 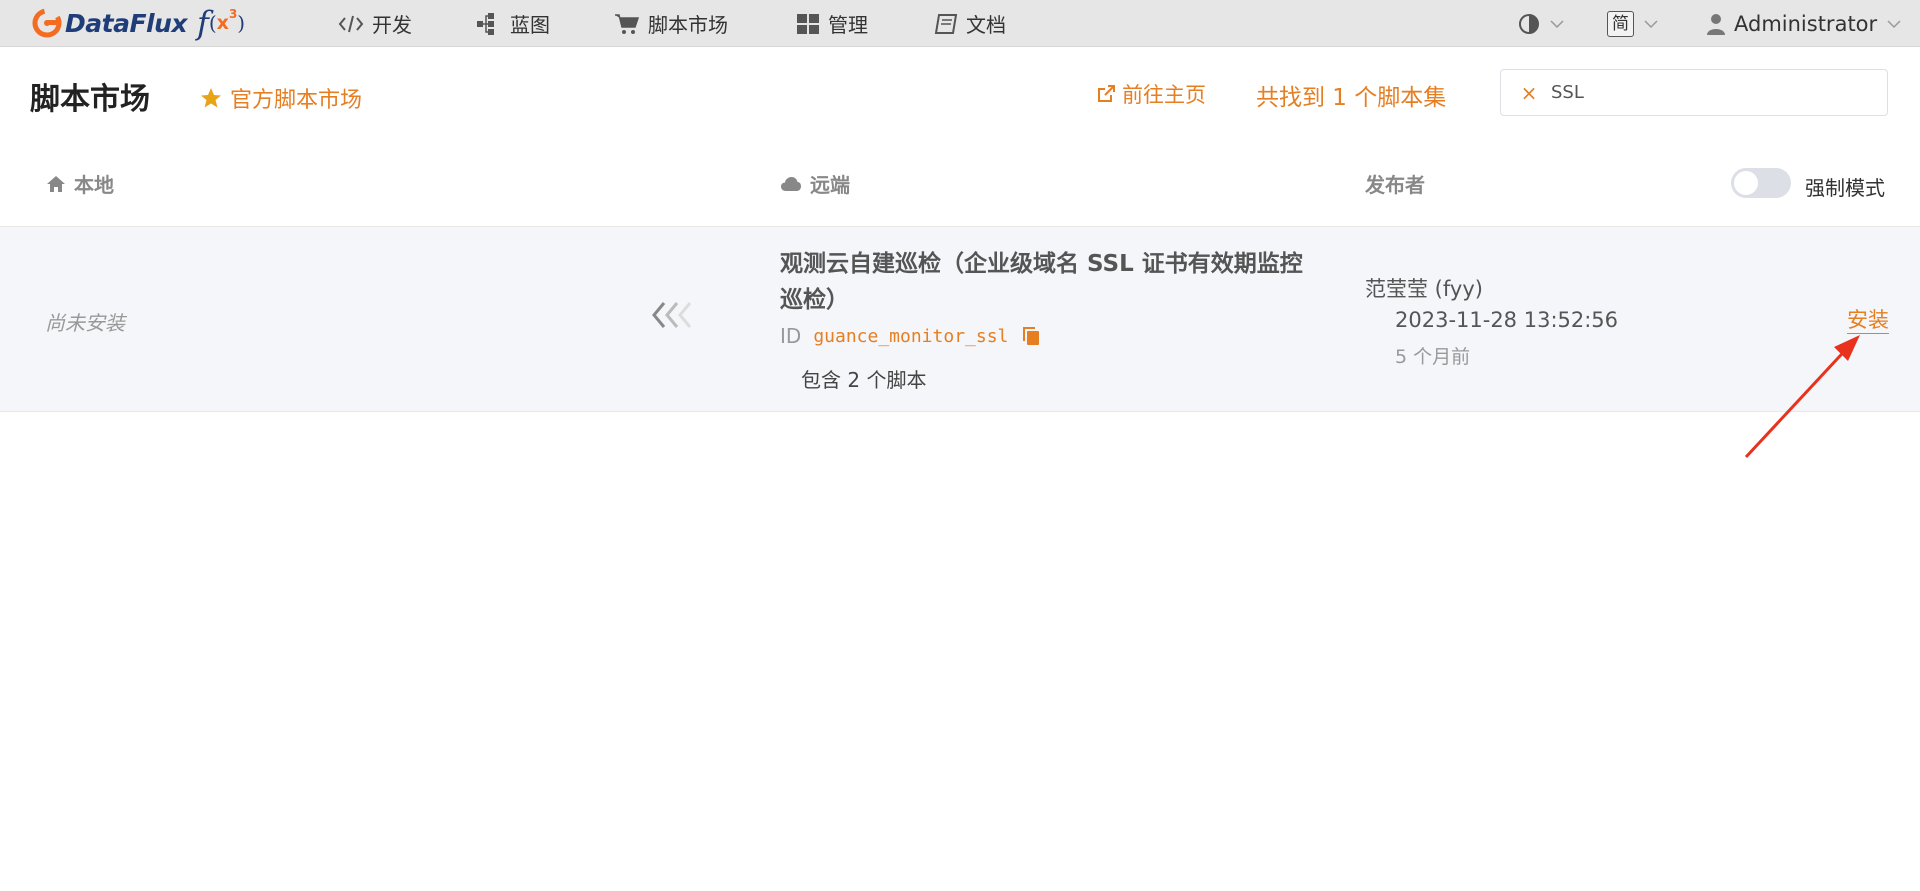 What do you see at coordinates (530, 25) in the screenshot?
I see `nav-label-blueprint: 蓝图` at bounding box center [530, 25].